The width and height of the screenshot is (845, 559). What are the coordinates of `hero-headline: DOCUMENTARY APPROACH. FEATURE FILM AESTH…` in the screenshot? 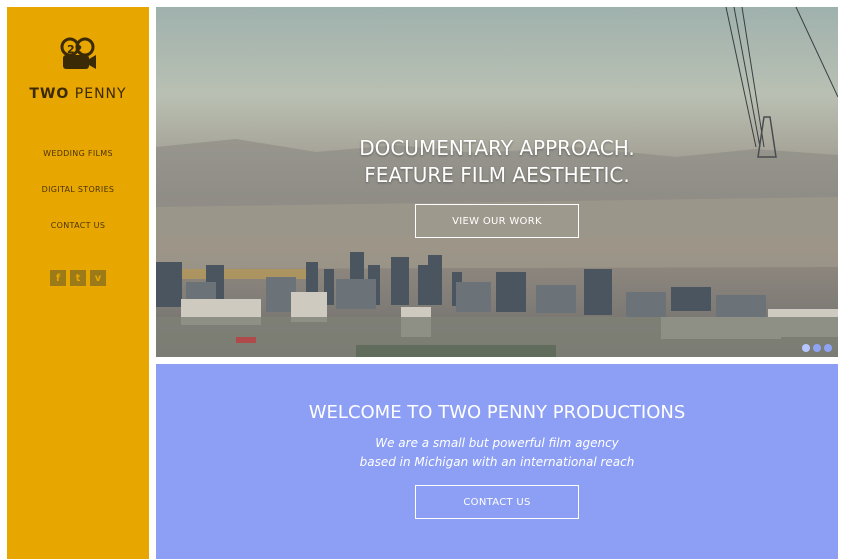 It's located at (497, 162).